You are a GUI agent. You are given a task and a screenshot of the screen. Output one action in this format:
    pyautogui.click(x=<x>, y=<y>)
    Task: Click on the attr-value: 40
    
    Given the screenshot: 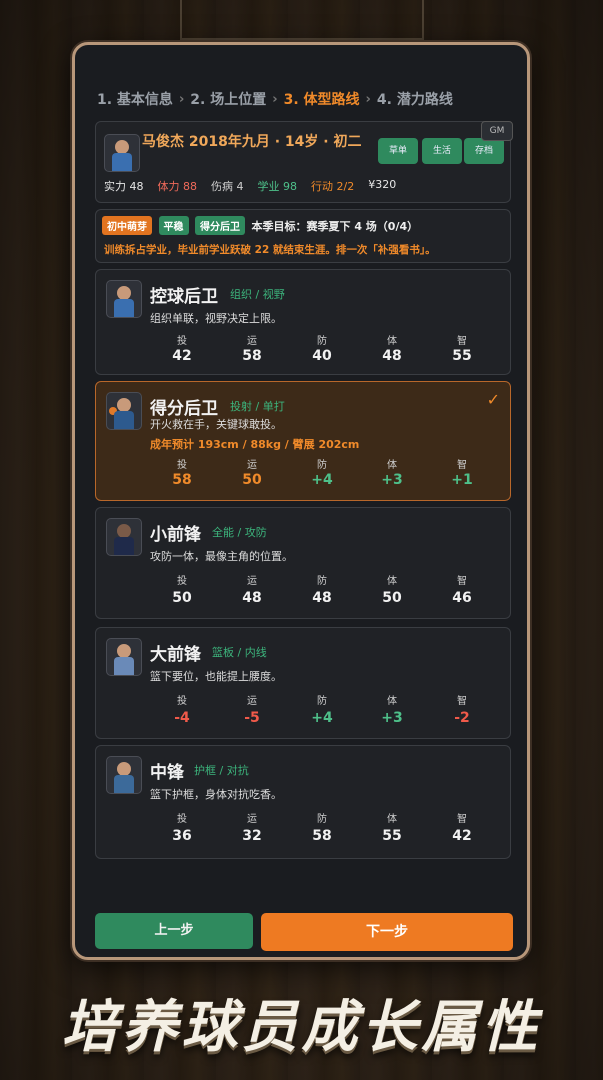 What is the action you would take?
    pyautogui.click(x=322, y=356)
    